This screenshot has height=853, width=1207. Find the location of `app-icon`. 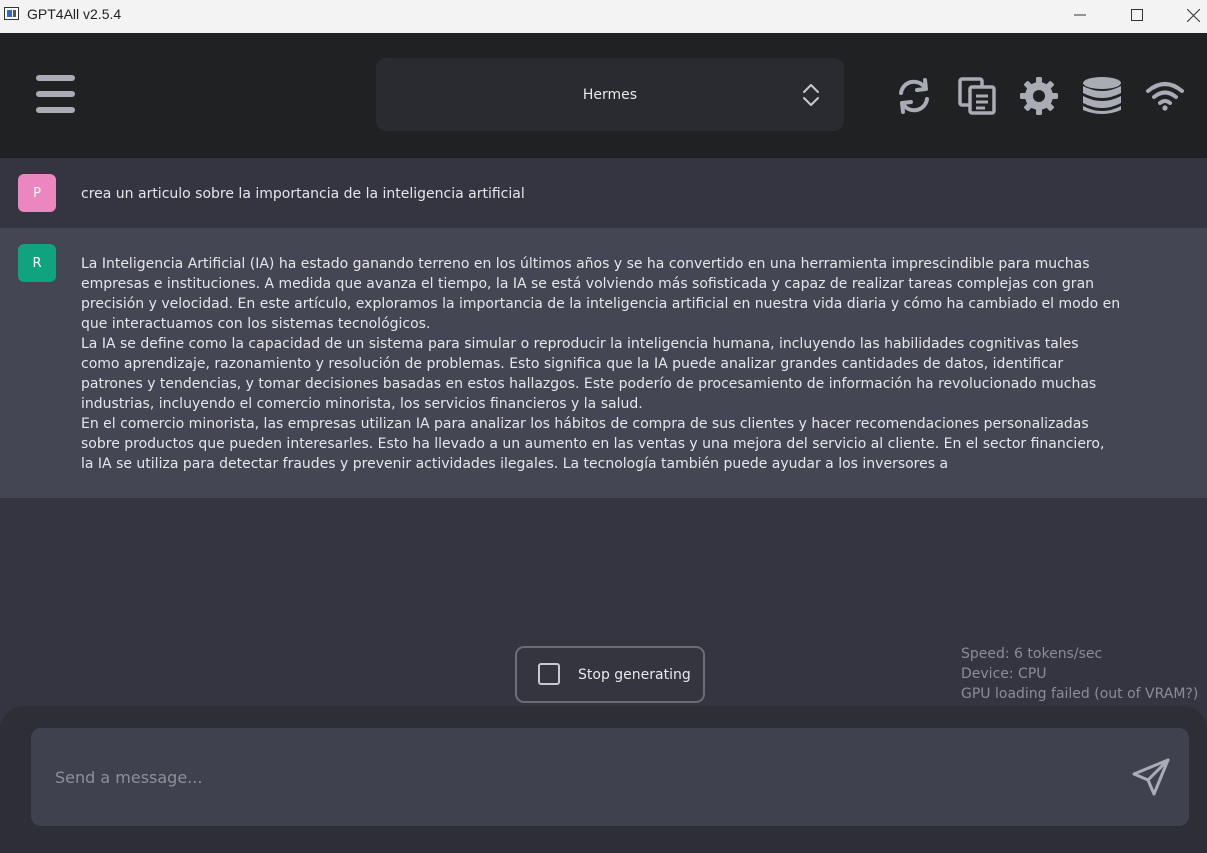

app-icon is located at coordinates (11, 13).